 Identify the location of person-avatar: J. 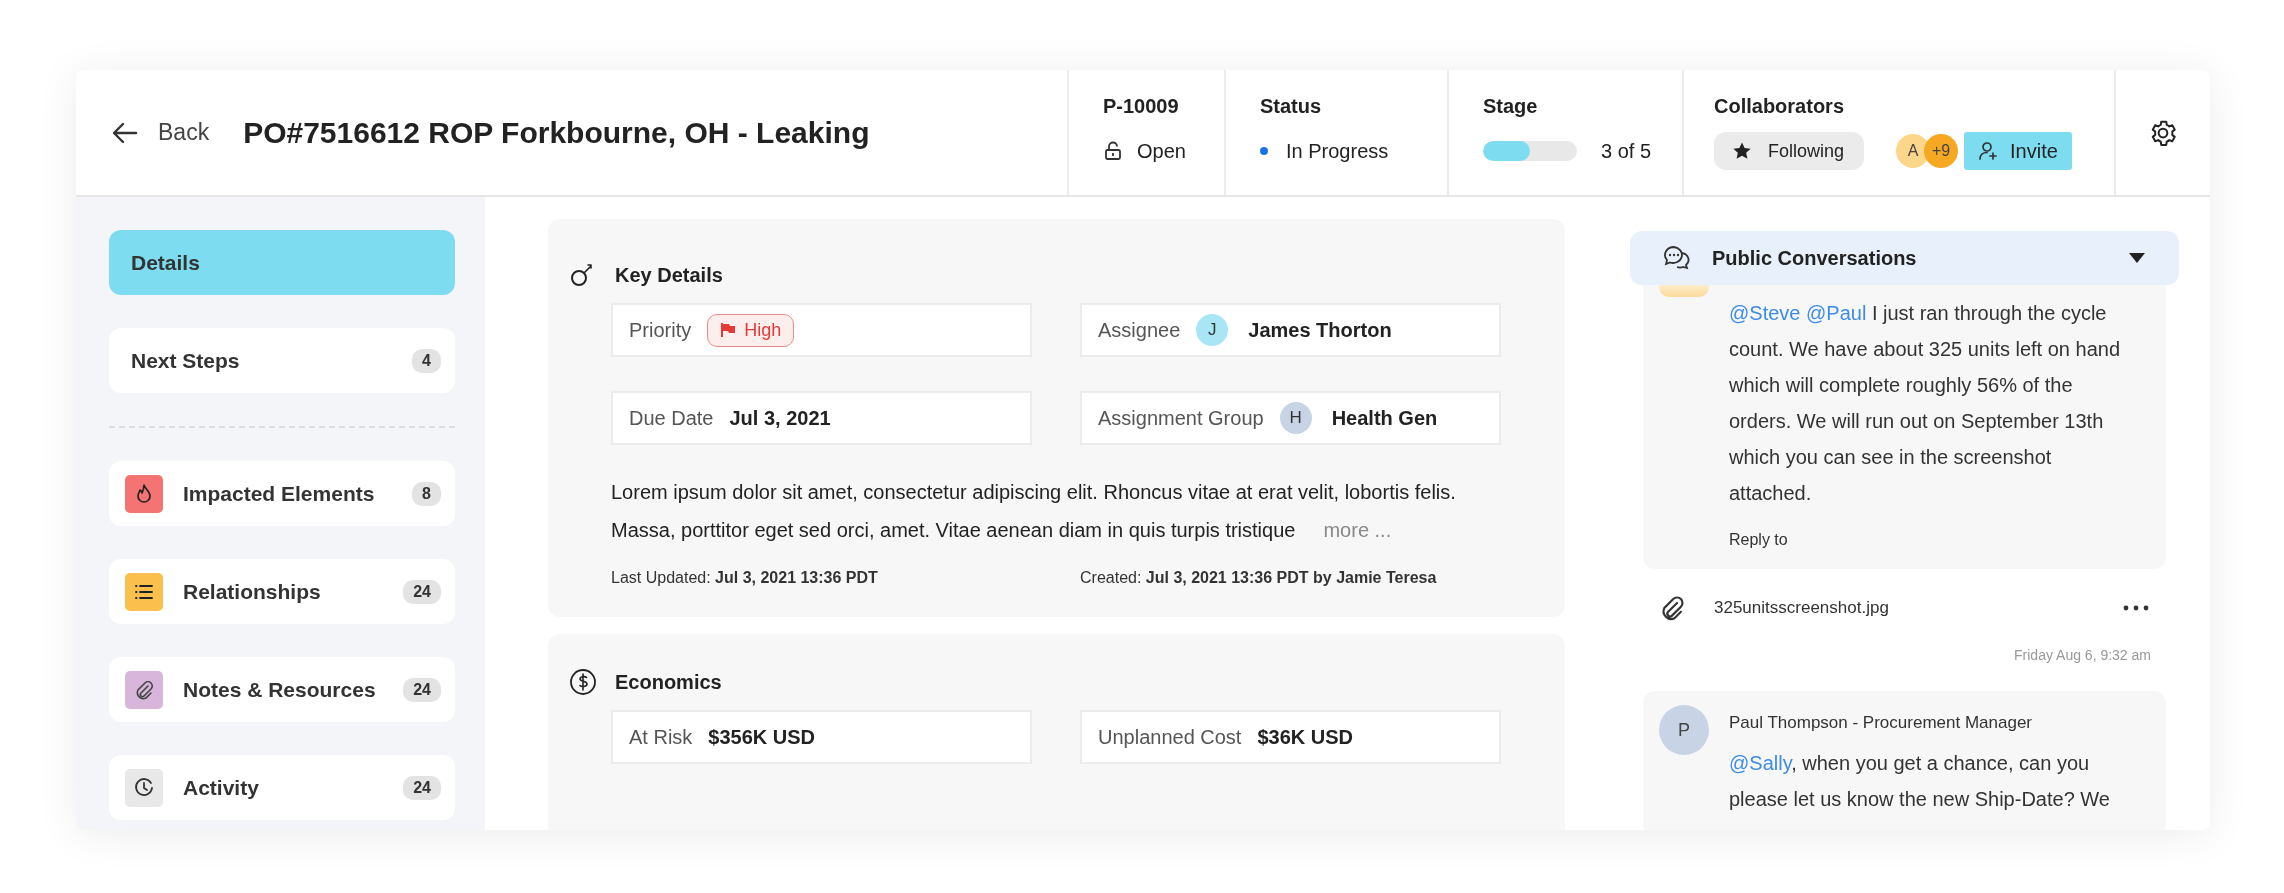
(1212, 330).